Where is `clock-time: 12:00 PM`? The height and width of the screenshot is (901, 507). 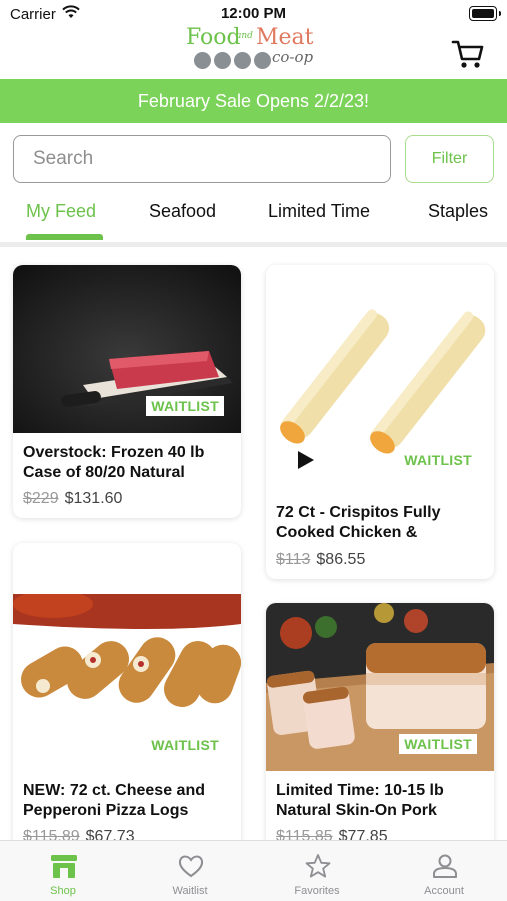 clock-time: 12:00 PM is located at coordinates (253, 13).